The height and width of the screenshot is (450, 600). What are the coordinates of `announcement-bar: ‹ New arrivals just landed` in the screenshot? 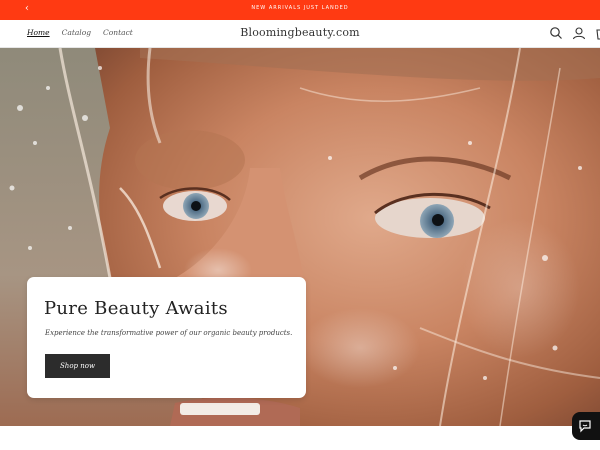 It's located at (300, 10).